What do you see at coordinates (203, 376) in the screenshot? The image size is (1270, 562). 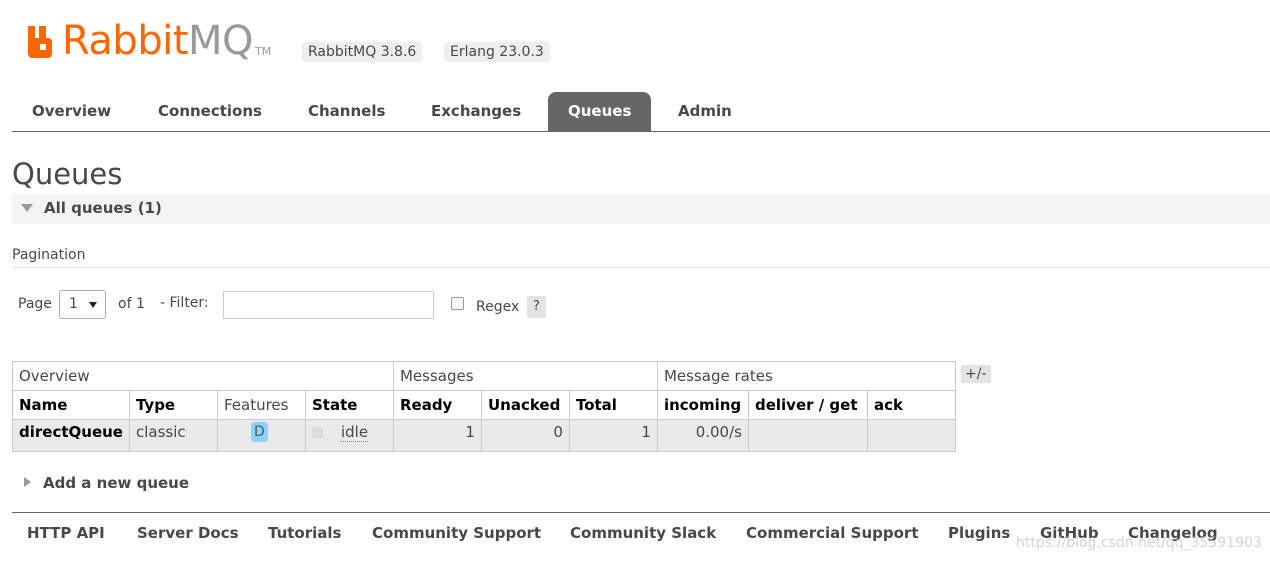 I see `group-header-overview: Overview` at bounding box center [203, 376].